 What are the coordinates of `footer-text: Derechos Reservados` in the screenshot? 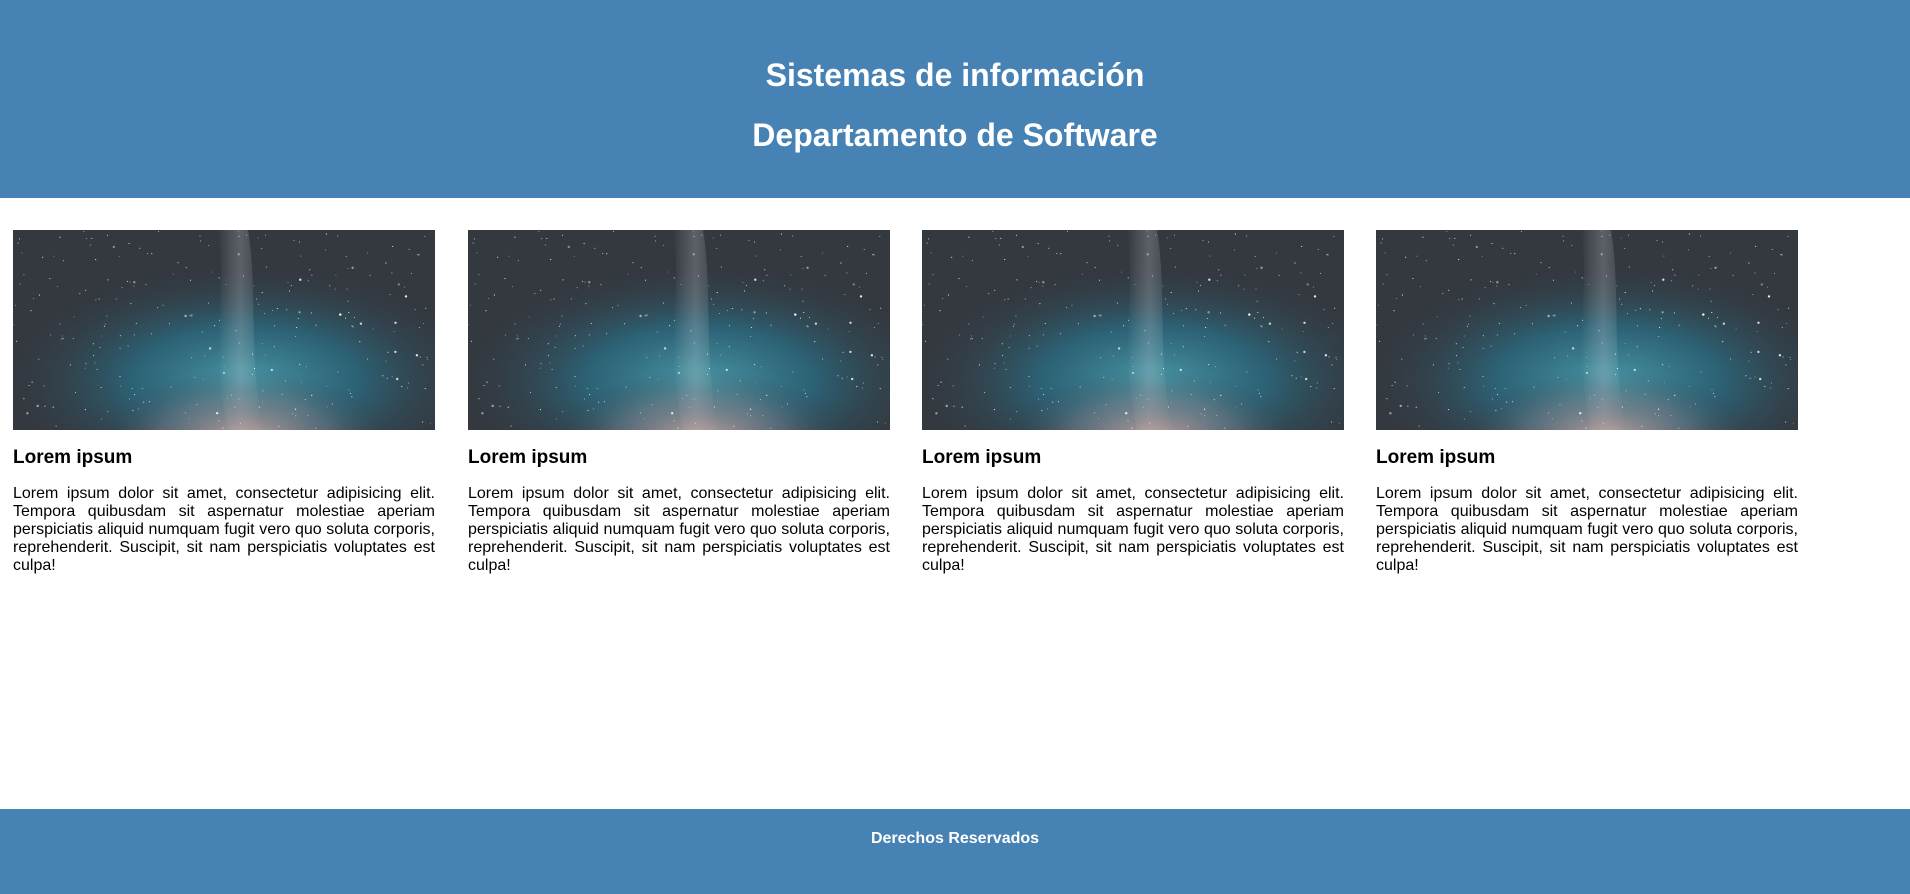 It's located at (955, 838).